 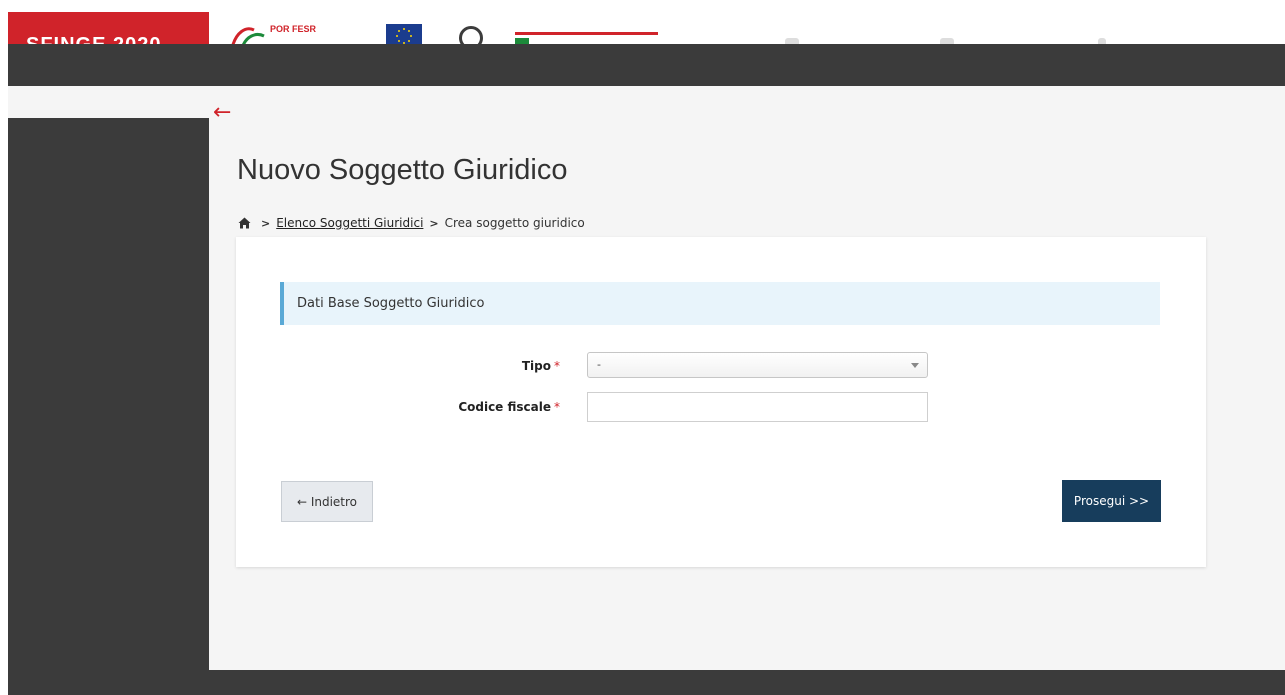 I want to click on por-fesr-swoosh-icon, so click(x=248, y=35).